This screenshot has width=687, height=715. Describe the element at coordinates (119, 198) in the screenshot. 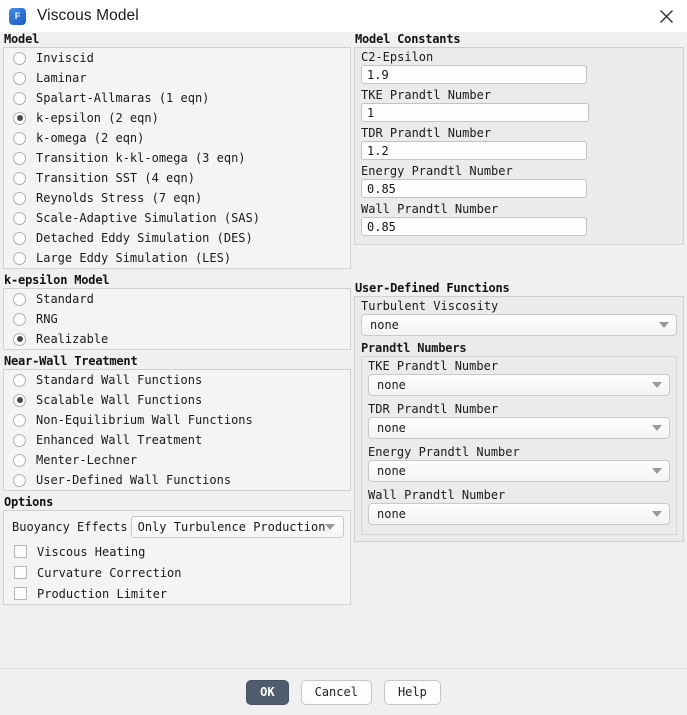

I see `model-label: Reynolds Stress (7 eqn)` at that location.